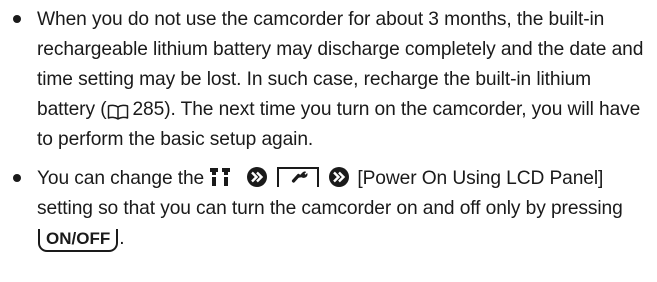 The width and height of the screenshot is (657, 282). I want to click on camcorder-menu-icon, so click(220, 177).